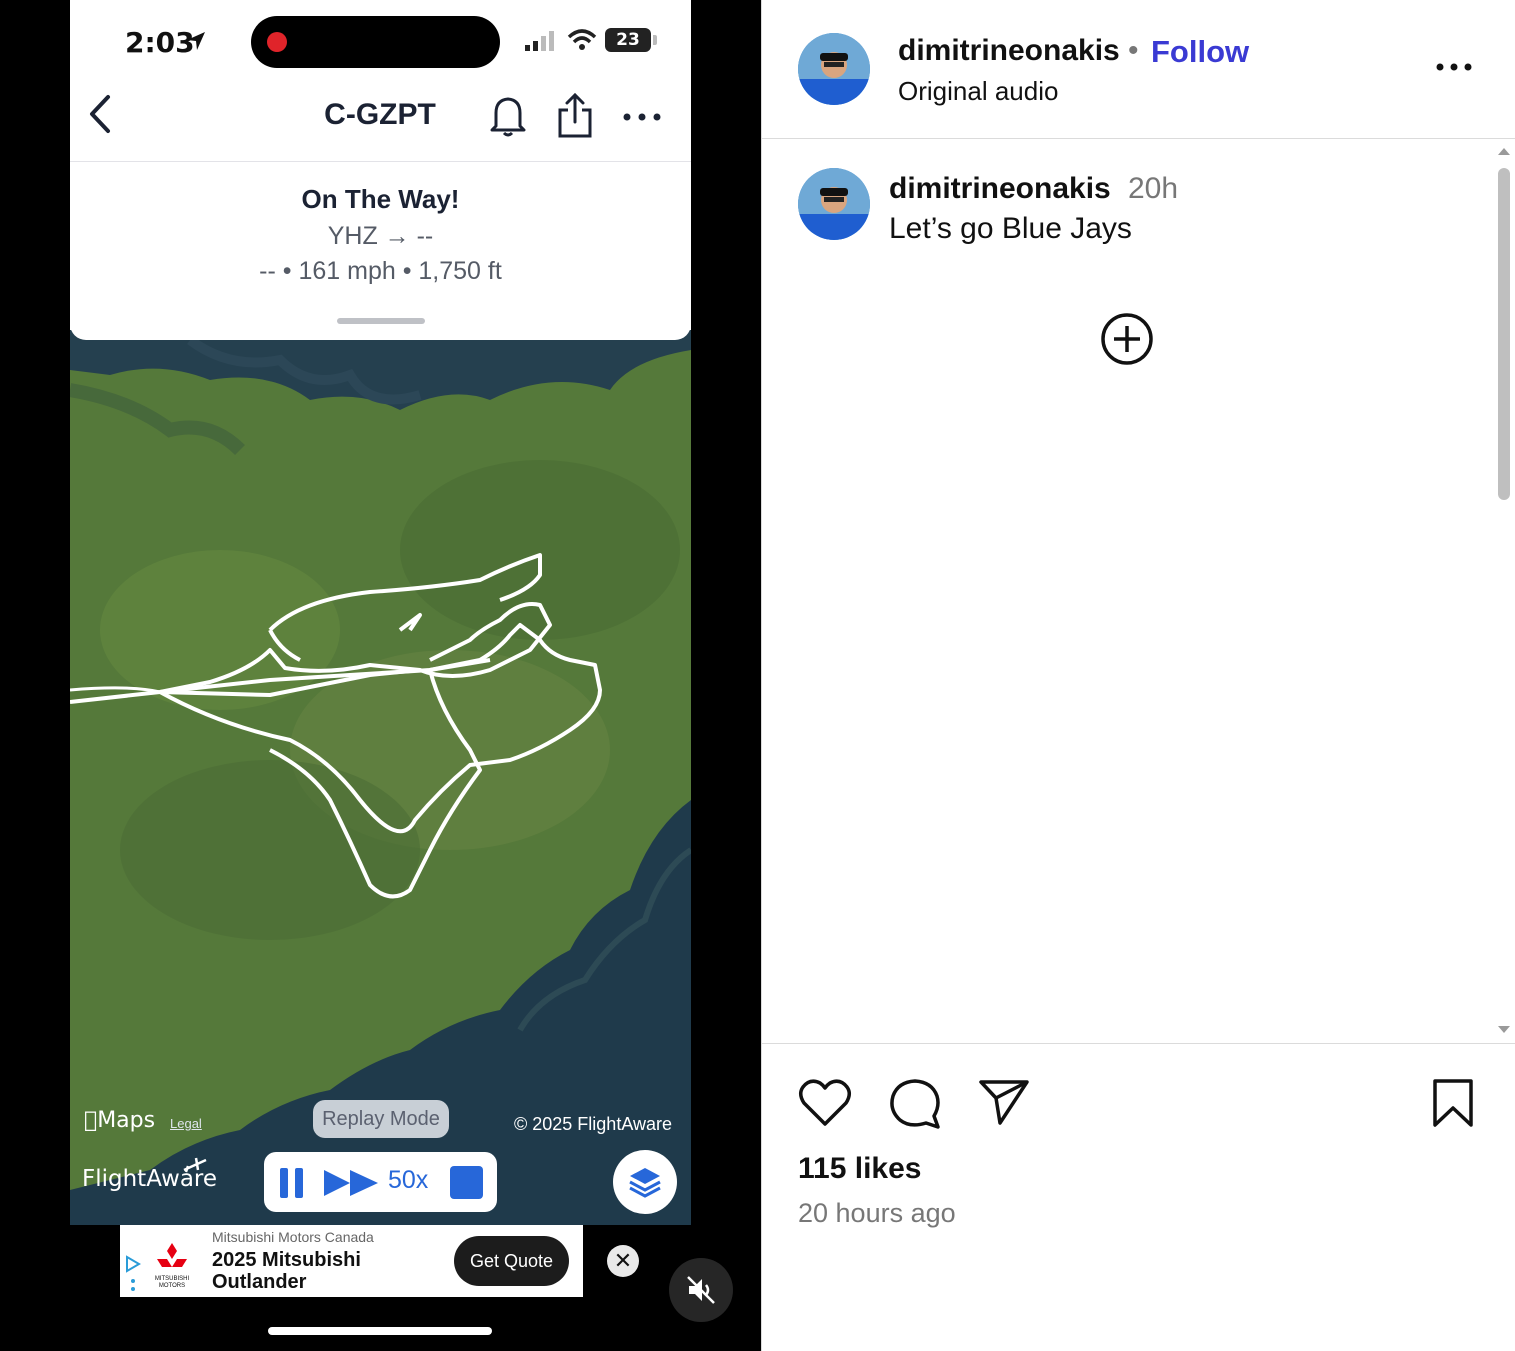 The width and height of the screenshot is (1515, 1351). What do you see at coordinates (539, 41) in the screenshot?
I see `cellular-signal-icon` at bounding box center [539, 41].